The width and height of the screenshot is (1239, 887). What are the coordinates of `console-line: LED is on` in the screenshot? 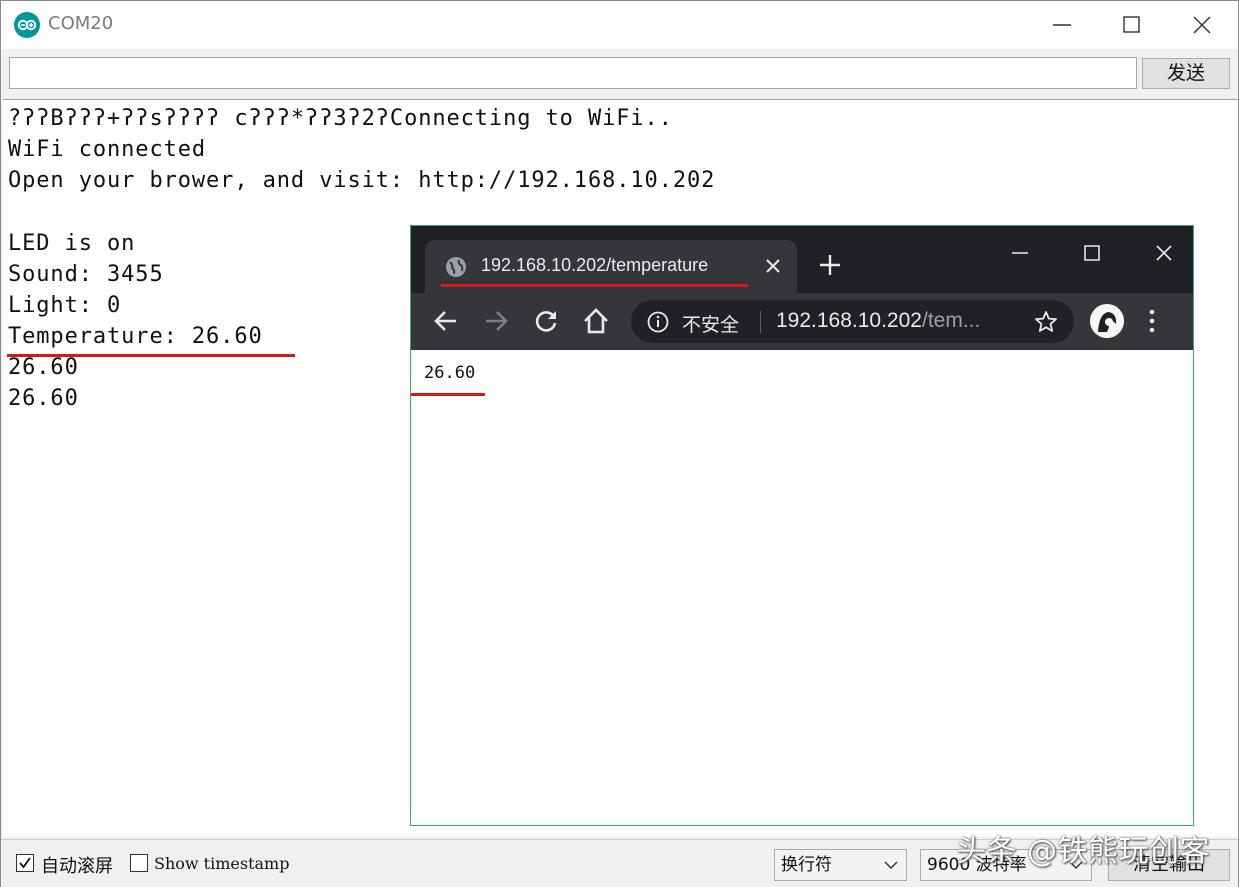 It's located at (72, 243).